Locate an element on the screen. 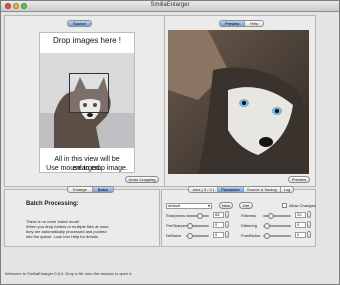  flatness-slider is located at coordinates (277, 216).